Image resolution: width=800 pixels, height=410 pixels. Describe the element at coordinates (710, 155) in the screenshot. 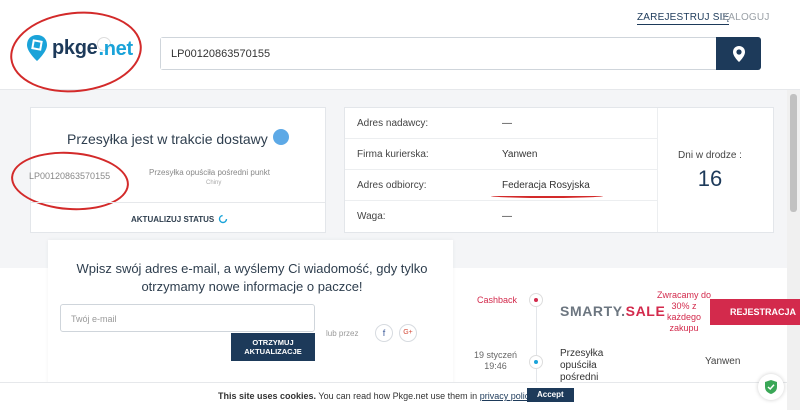

I see `days-in-transit-label: Dni w drodze :` at that location.